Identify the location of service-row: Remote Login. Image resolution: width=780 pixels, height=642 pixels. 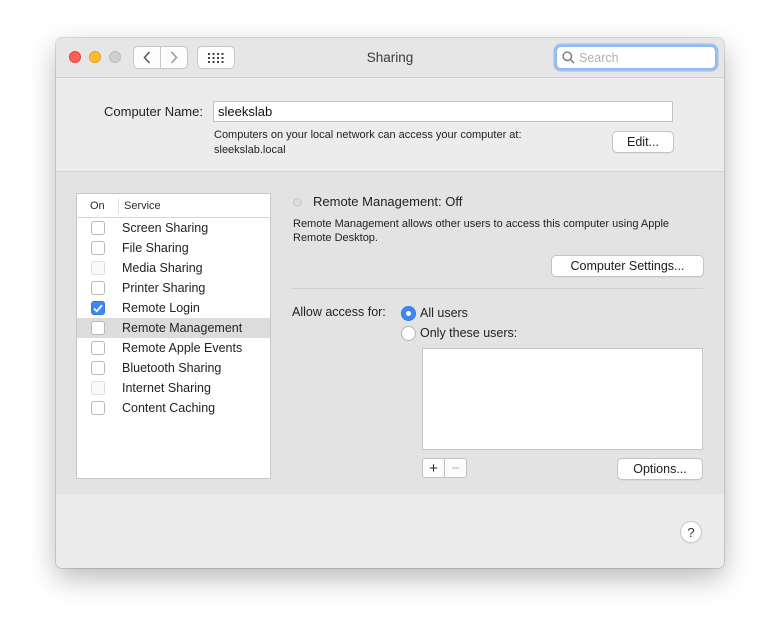
(173, 308).